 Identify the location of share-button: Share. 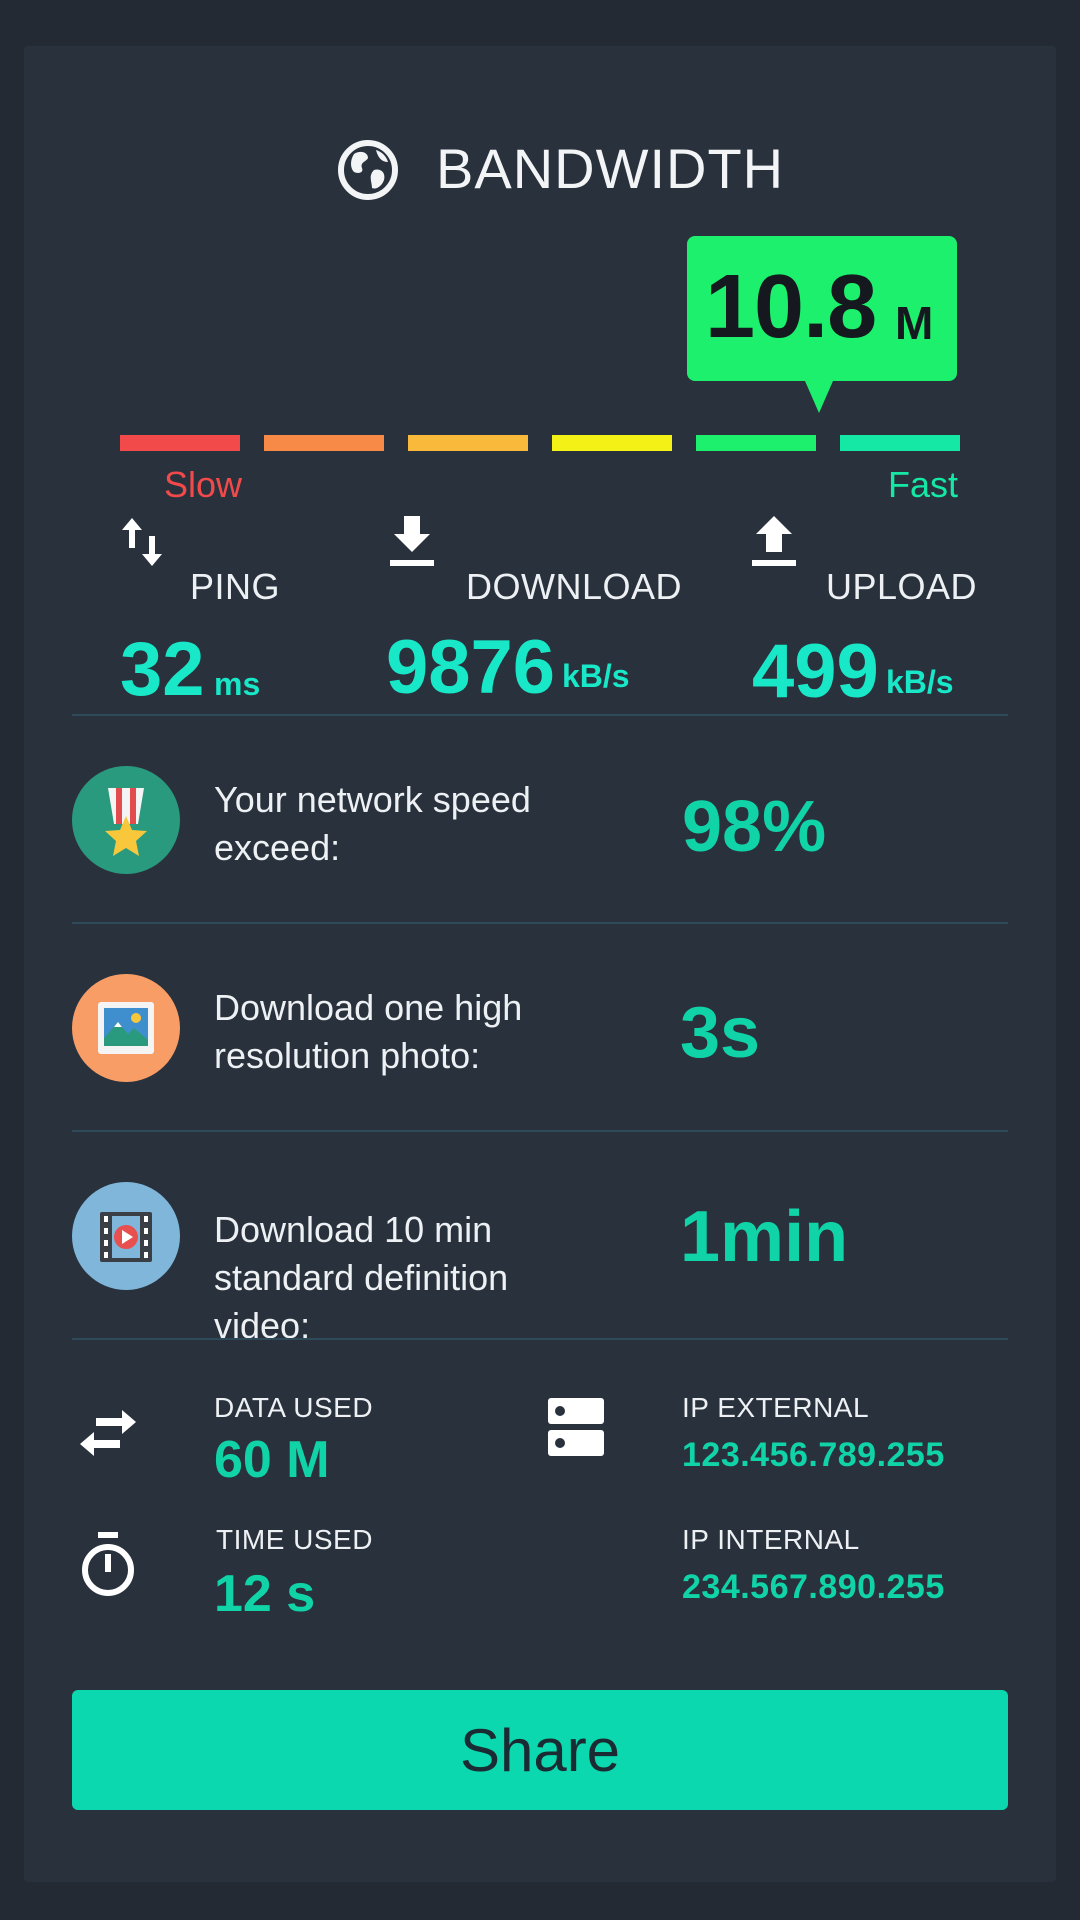
(540, 1750).